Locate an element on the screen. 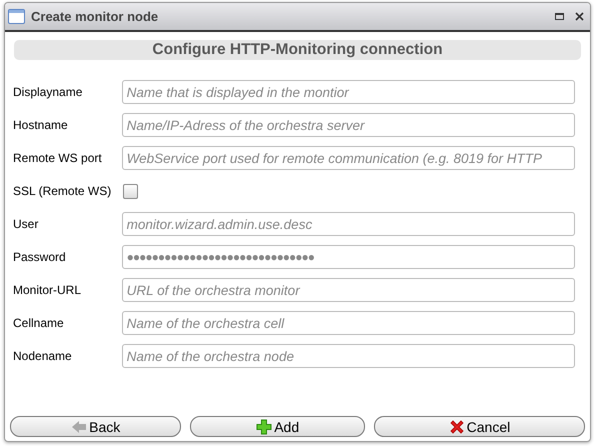 This screenshot has height=446, width=597. field-label: SSL (Remote WS) is located at coordinates (62, 191).